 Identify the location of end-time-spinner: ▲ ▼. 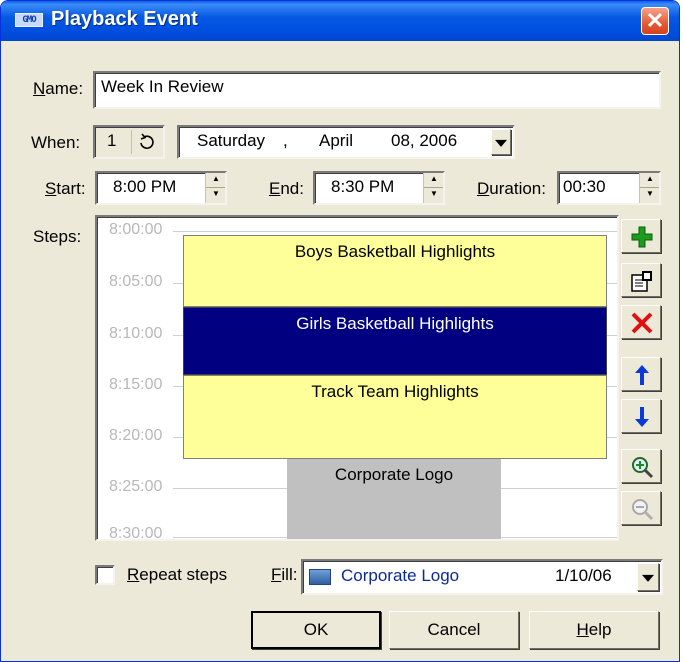
(433, 188).